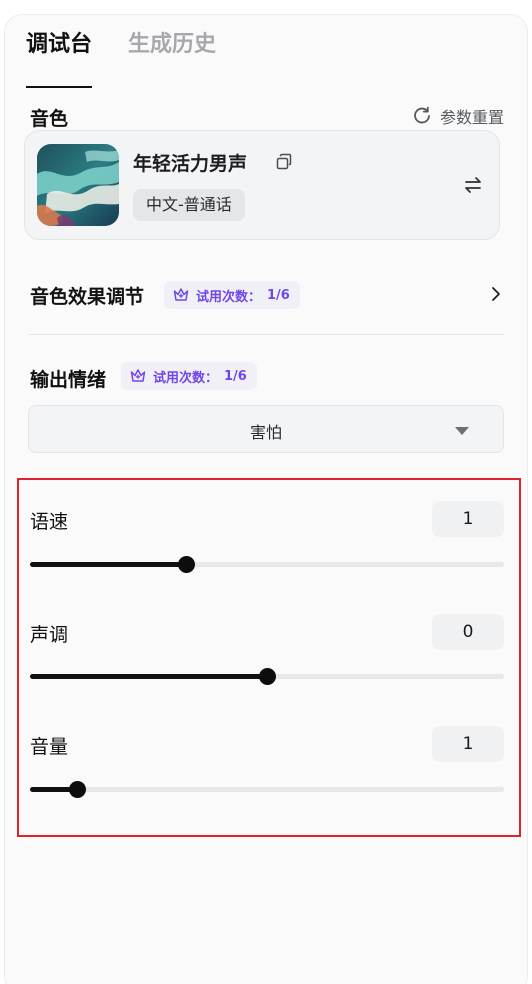  I want to click on tab-history: 生成历史, so click(172, 52).